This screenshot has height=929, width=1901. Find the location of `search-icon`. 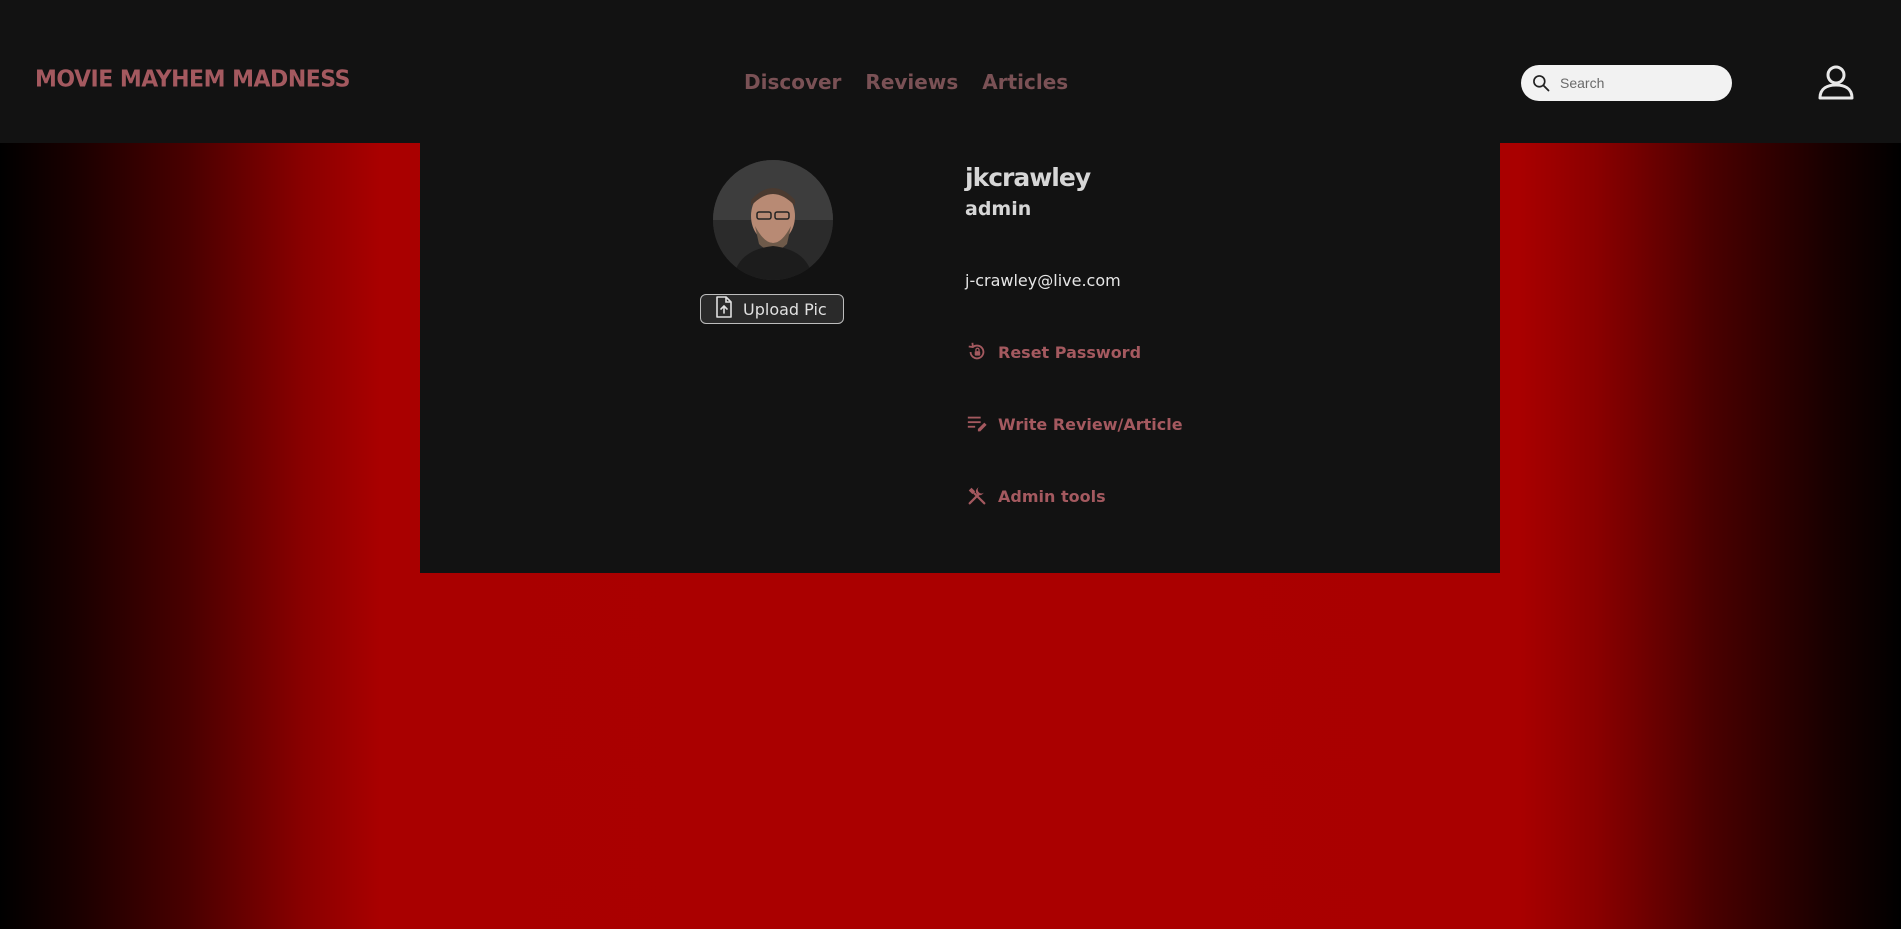

search-icon is located at coordinates (1541, 83).